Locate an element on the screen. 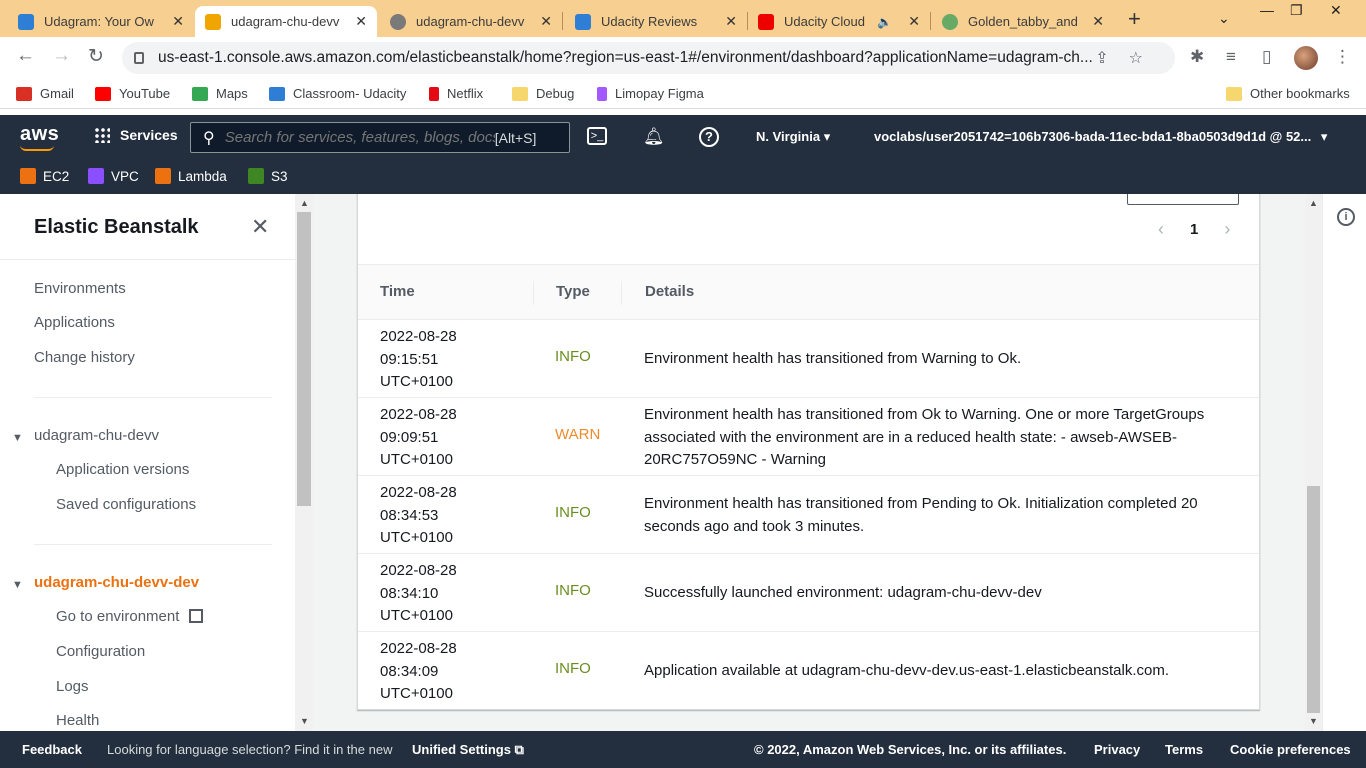 This screenshot has height=768, width=1366. bookmark-debug: Debug is located at coordinates (543, 93).